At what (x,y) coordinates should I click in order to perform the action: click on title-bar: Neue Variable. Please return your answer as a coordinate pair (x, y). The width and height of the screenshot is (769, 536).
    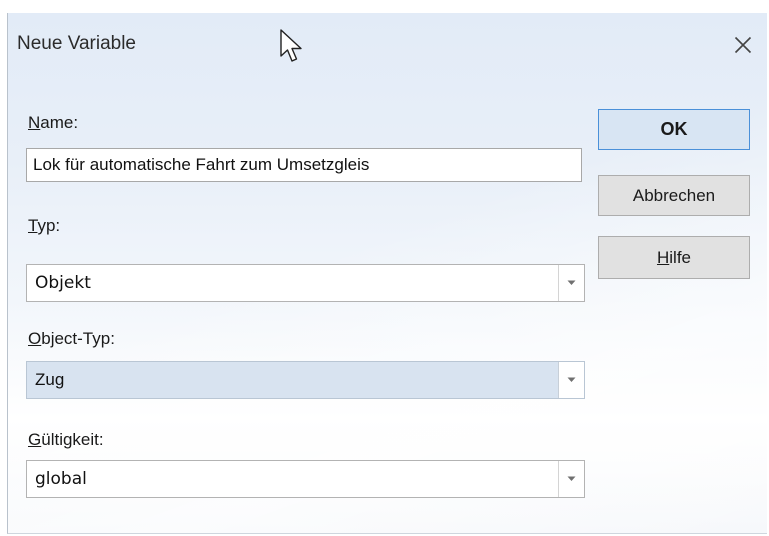
    Looking at the image, I should click on (387, 43).